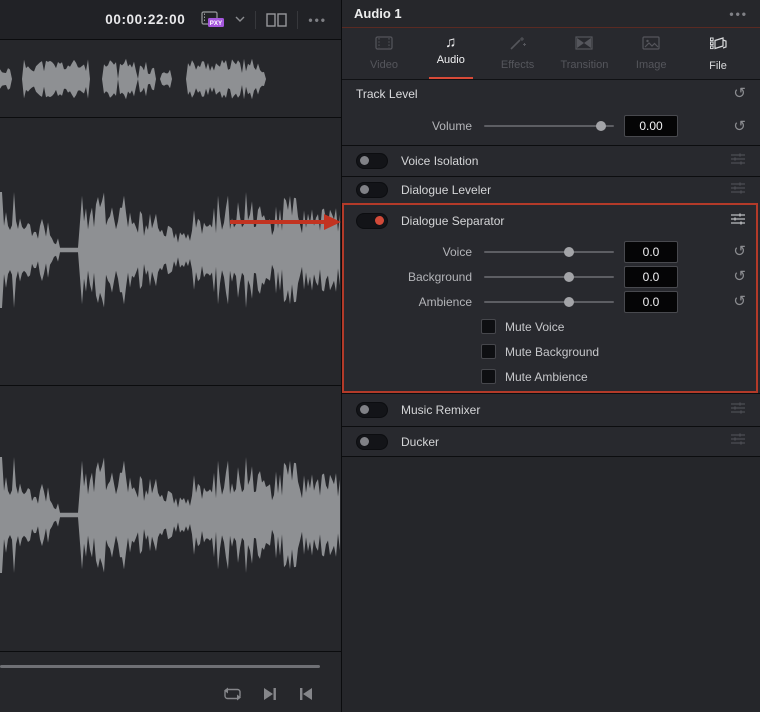  Describe the element at coordinates (451, 53) in the screenshot. I see `tab-audio: ♫ Audio` at that location.